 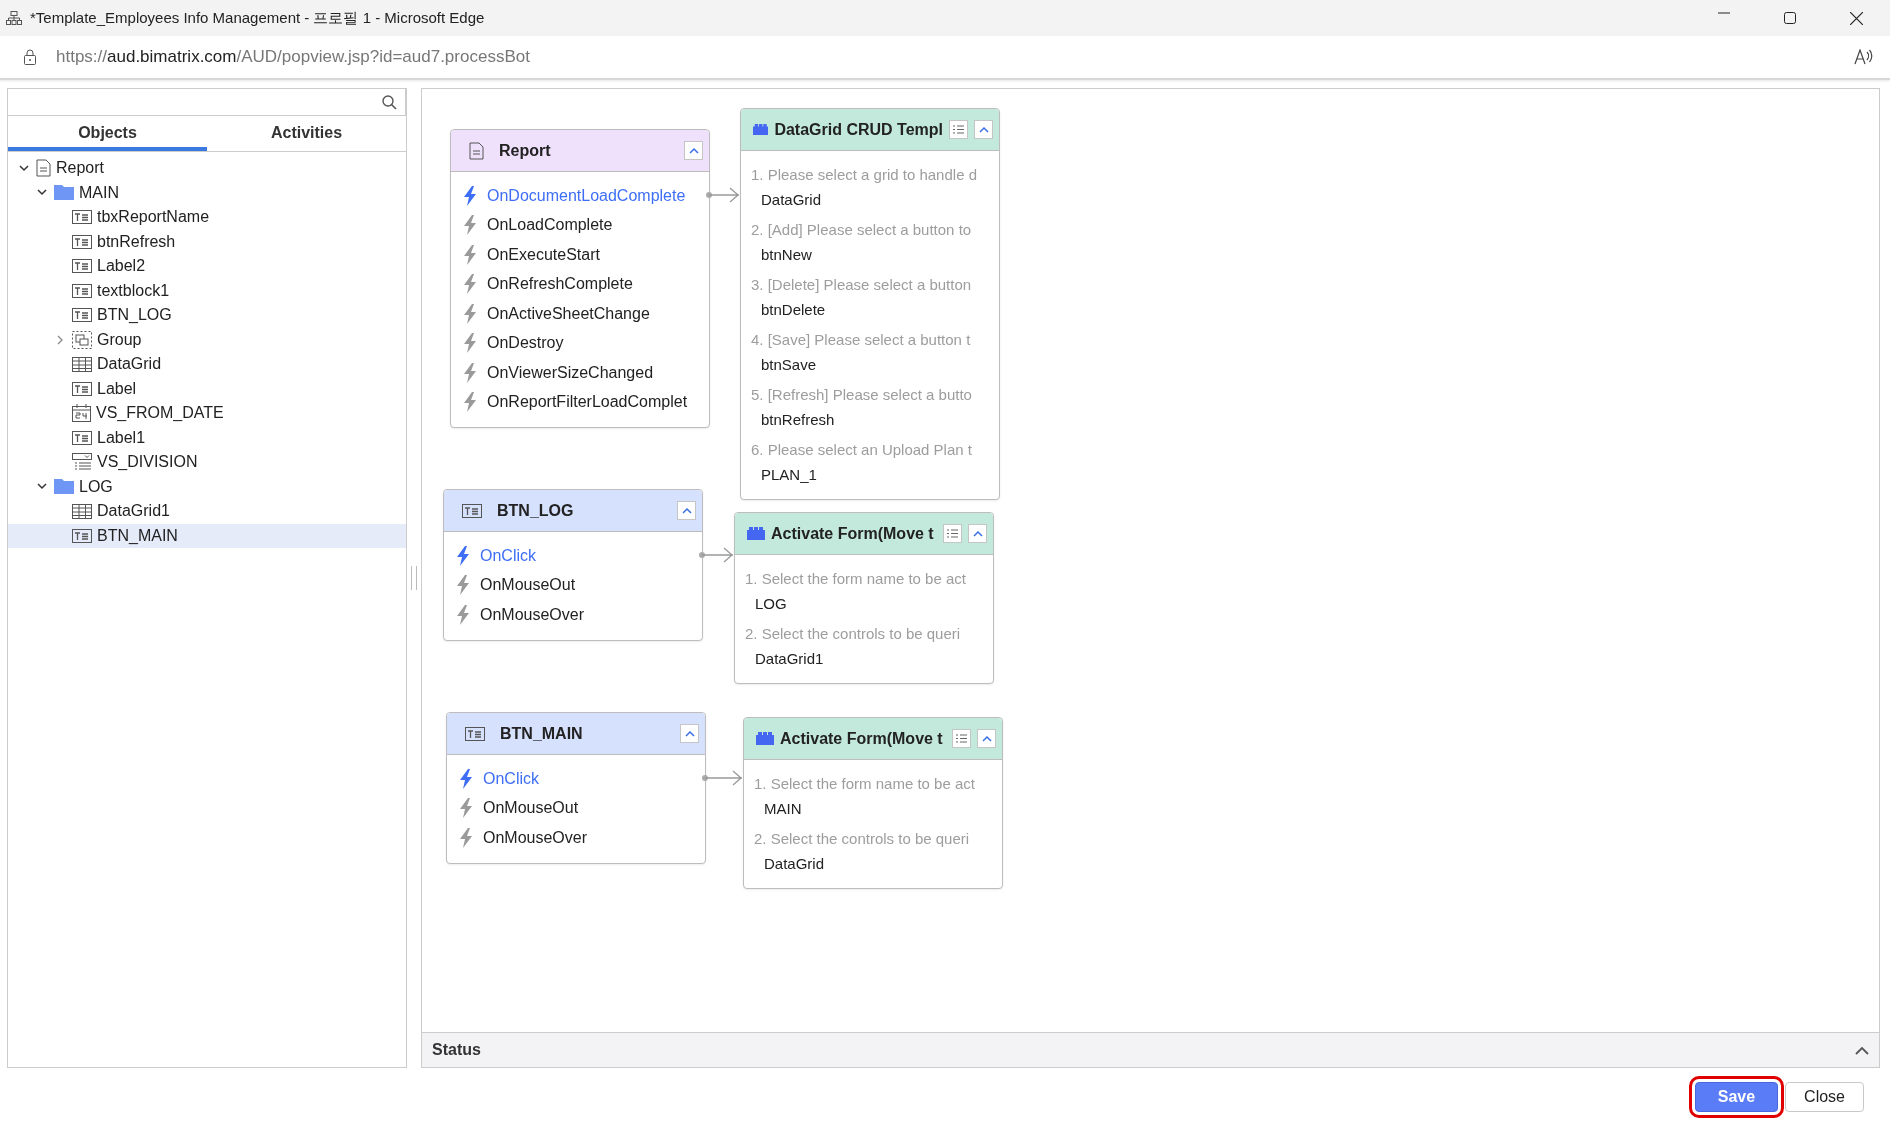 I want to click on tab: Objects, so click(x=107, y=135).